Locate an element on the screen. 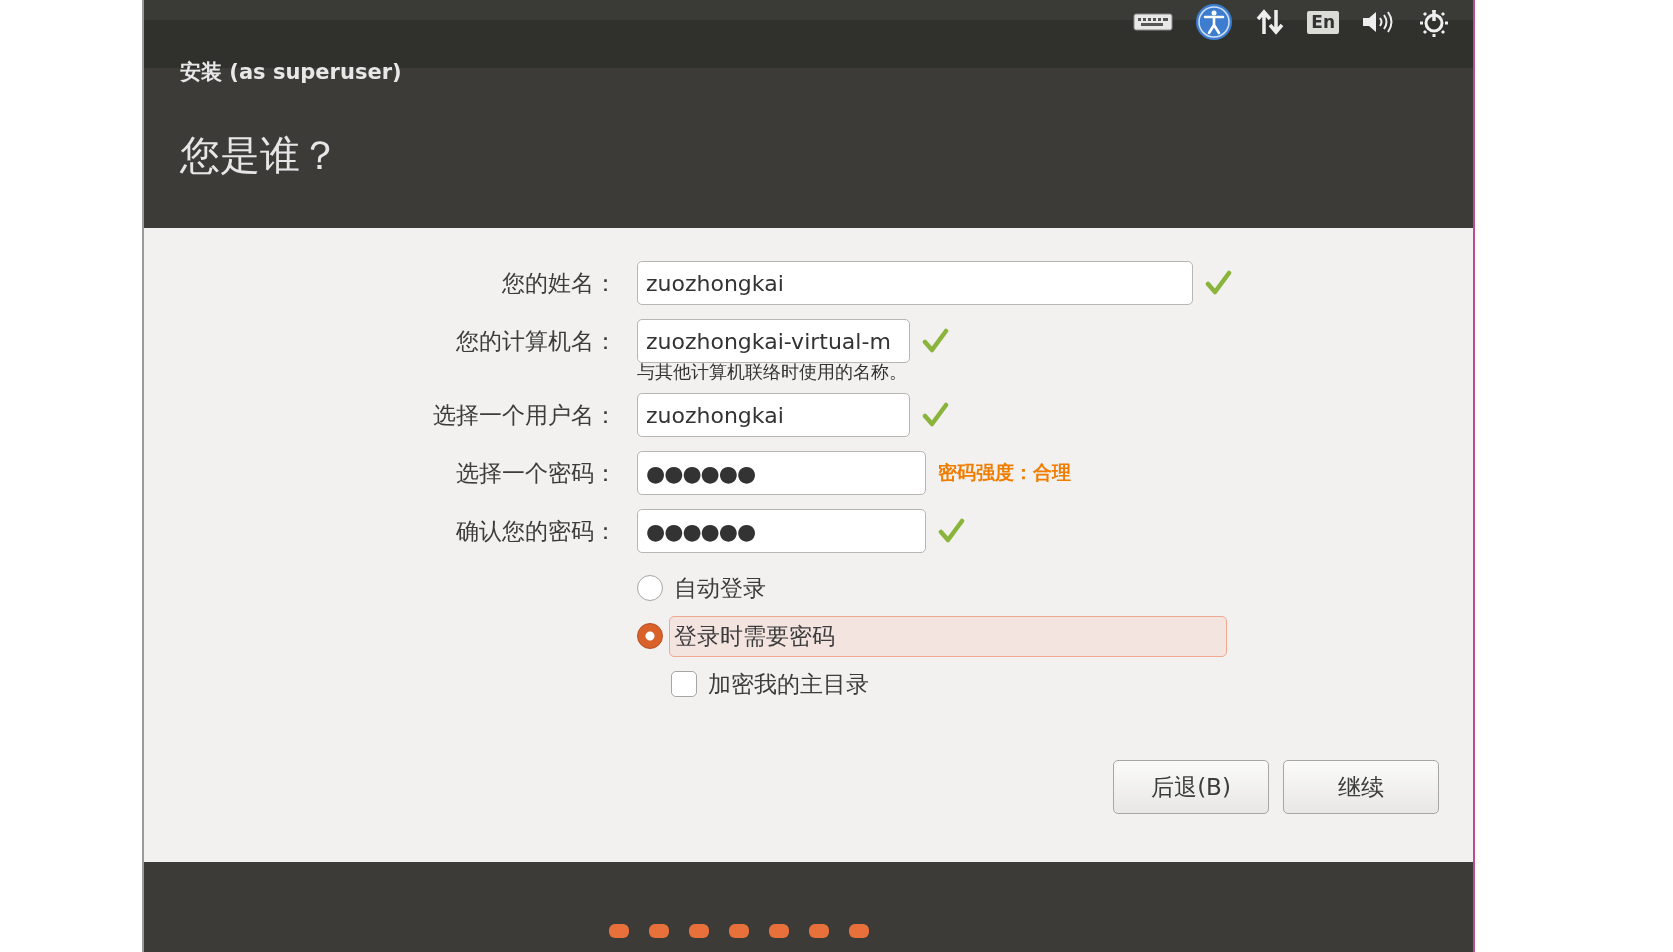 This screenshot has width=1673, height=952. accessibility-icon is located at coordinates (1214, 22).